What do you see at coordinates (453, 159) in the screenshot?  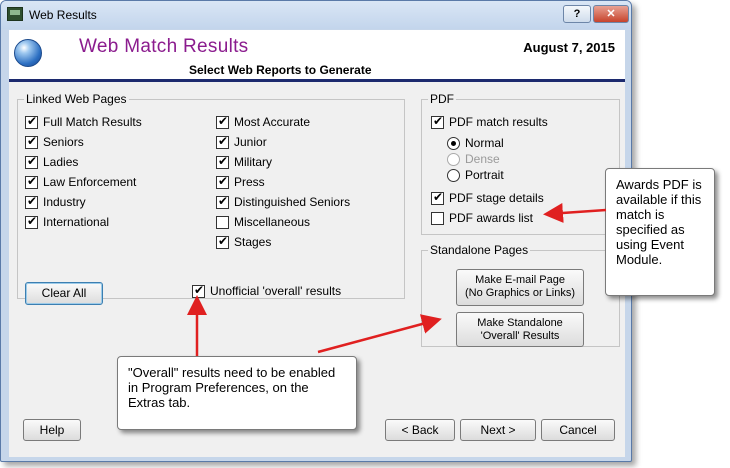 I see `radio-dot-dense` at bounding box center [453, 159].